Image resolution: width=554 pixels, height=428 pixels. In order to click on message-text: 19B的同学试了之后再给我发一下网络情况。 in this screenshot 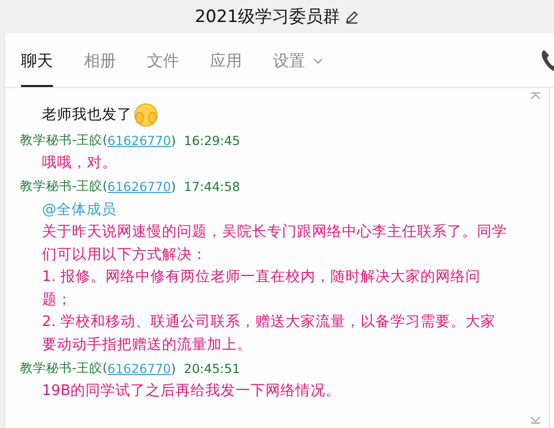, I will do `click(191, 391)`.